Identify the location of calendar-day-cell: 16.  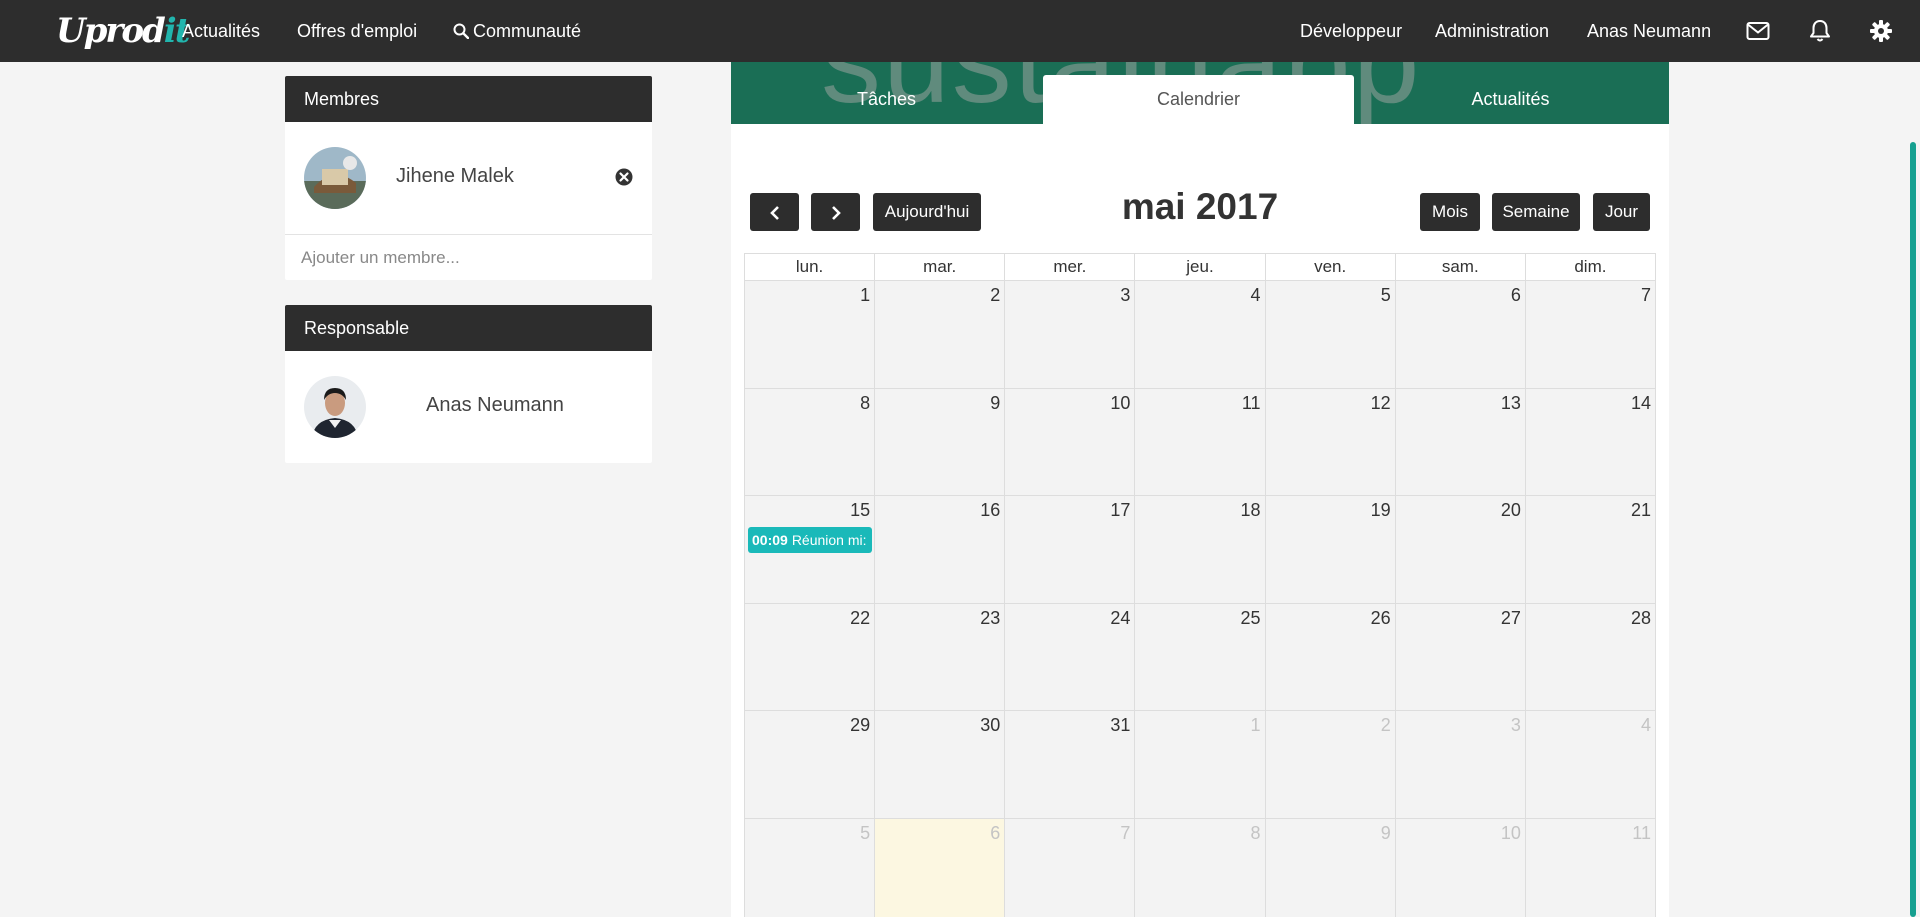
(940, 550).